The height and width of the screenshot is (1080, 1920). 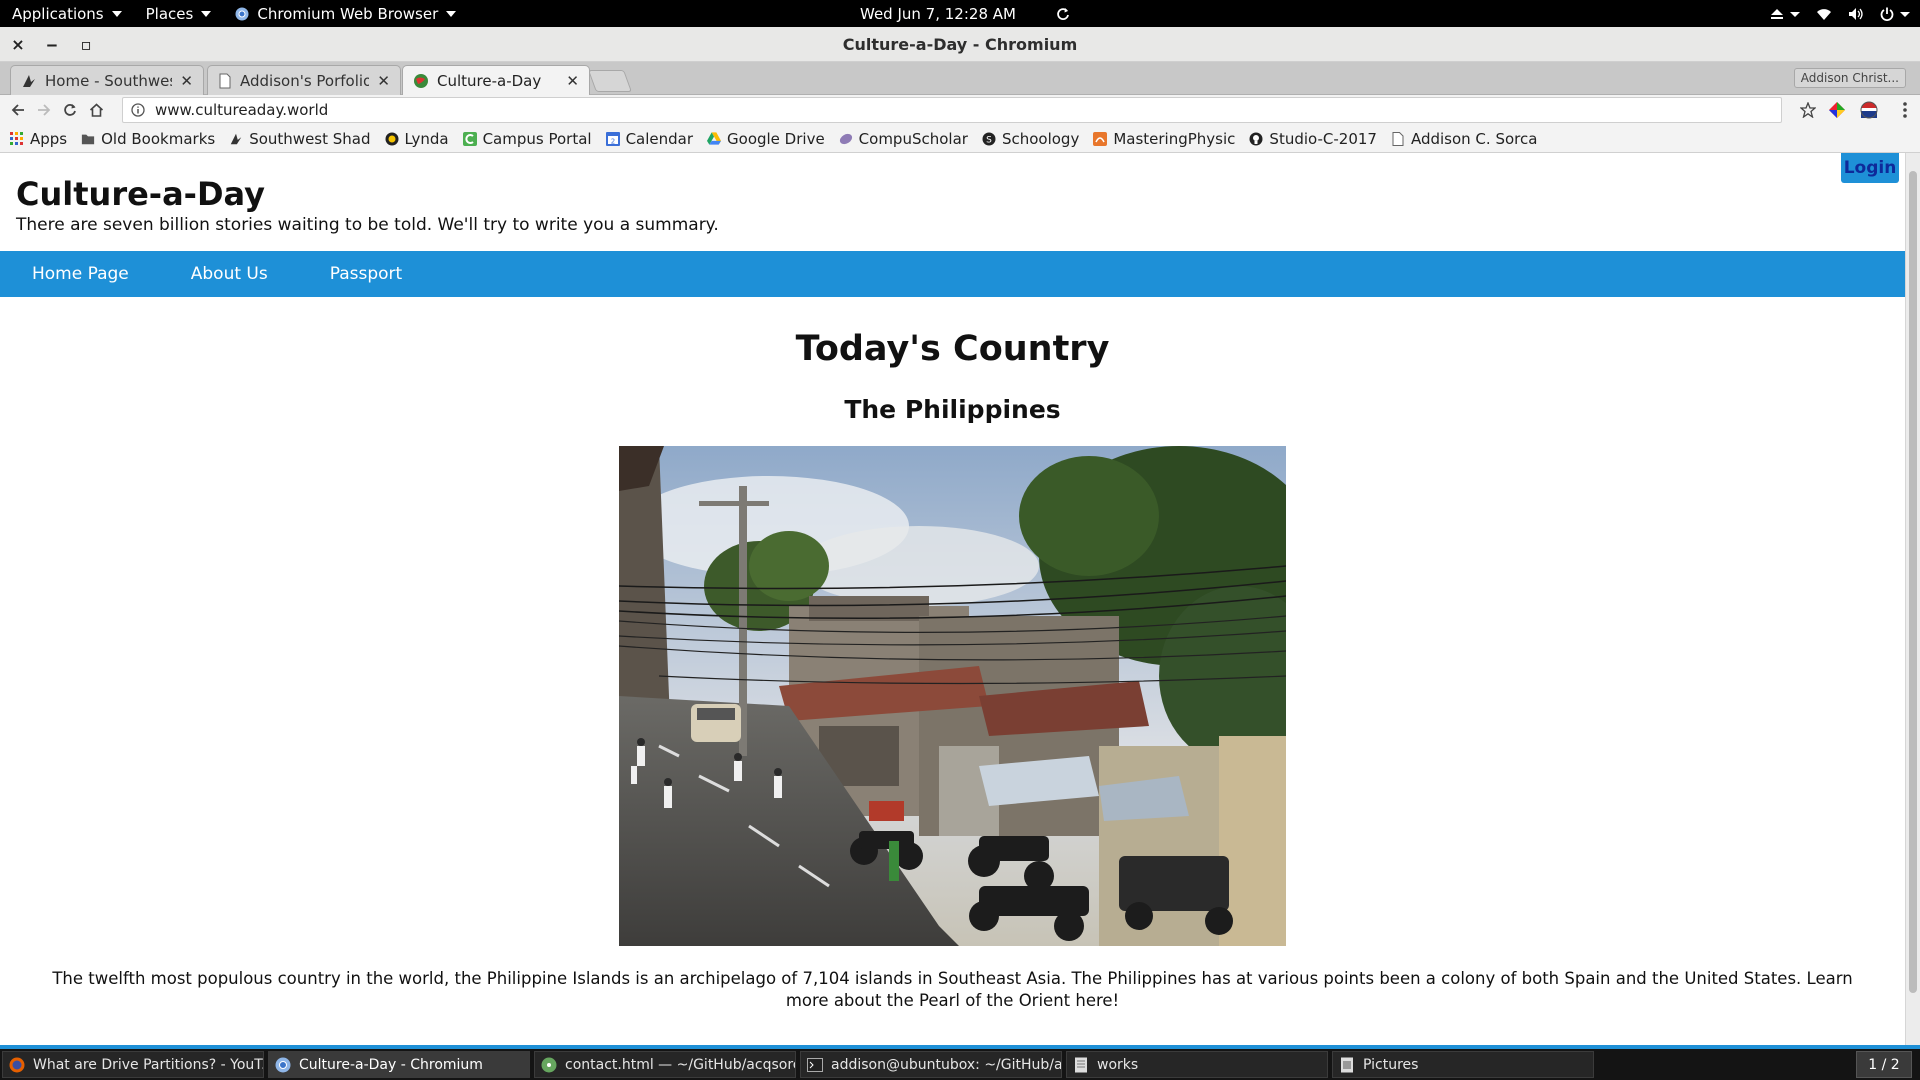 I want to click on app-menu-label: Chromium Web Browser, so click(x=348, y=13).